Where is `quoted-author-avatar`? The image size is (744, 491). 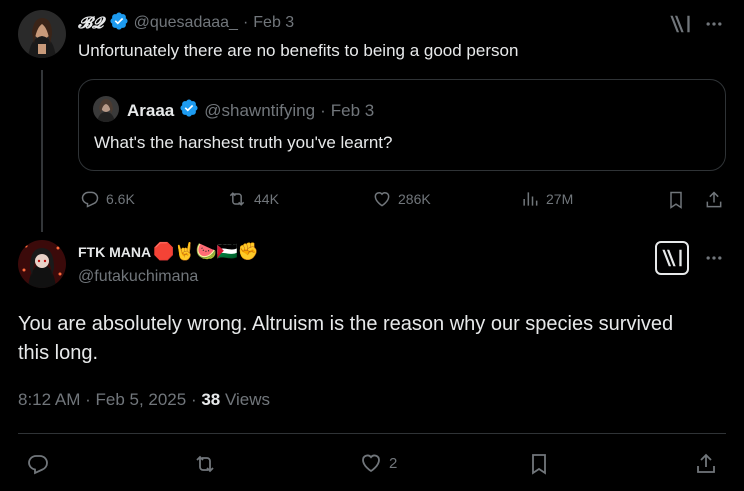
quoted-author-avatar is located at coordinates (106, 109).